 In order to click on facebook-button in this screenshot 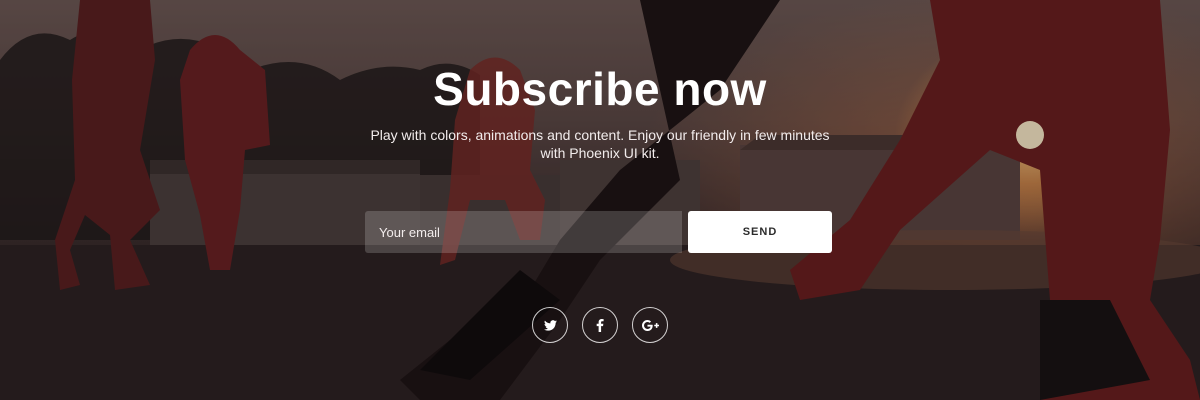, I will do `click(600, 325)`.